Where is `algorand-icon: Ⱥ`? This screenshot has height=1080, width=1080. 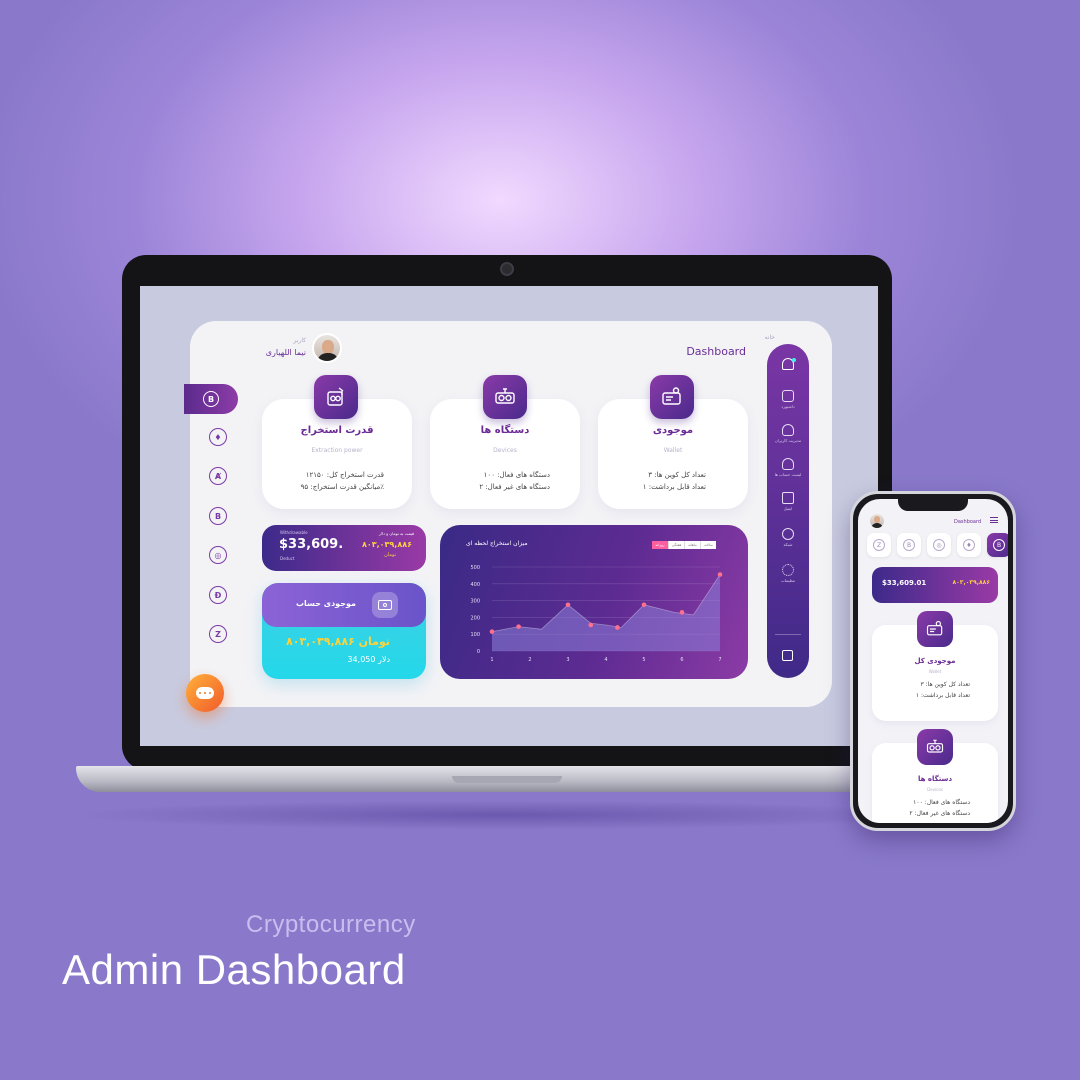 algorand-icon: Ⱥ is located at coordinates (218, 476).